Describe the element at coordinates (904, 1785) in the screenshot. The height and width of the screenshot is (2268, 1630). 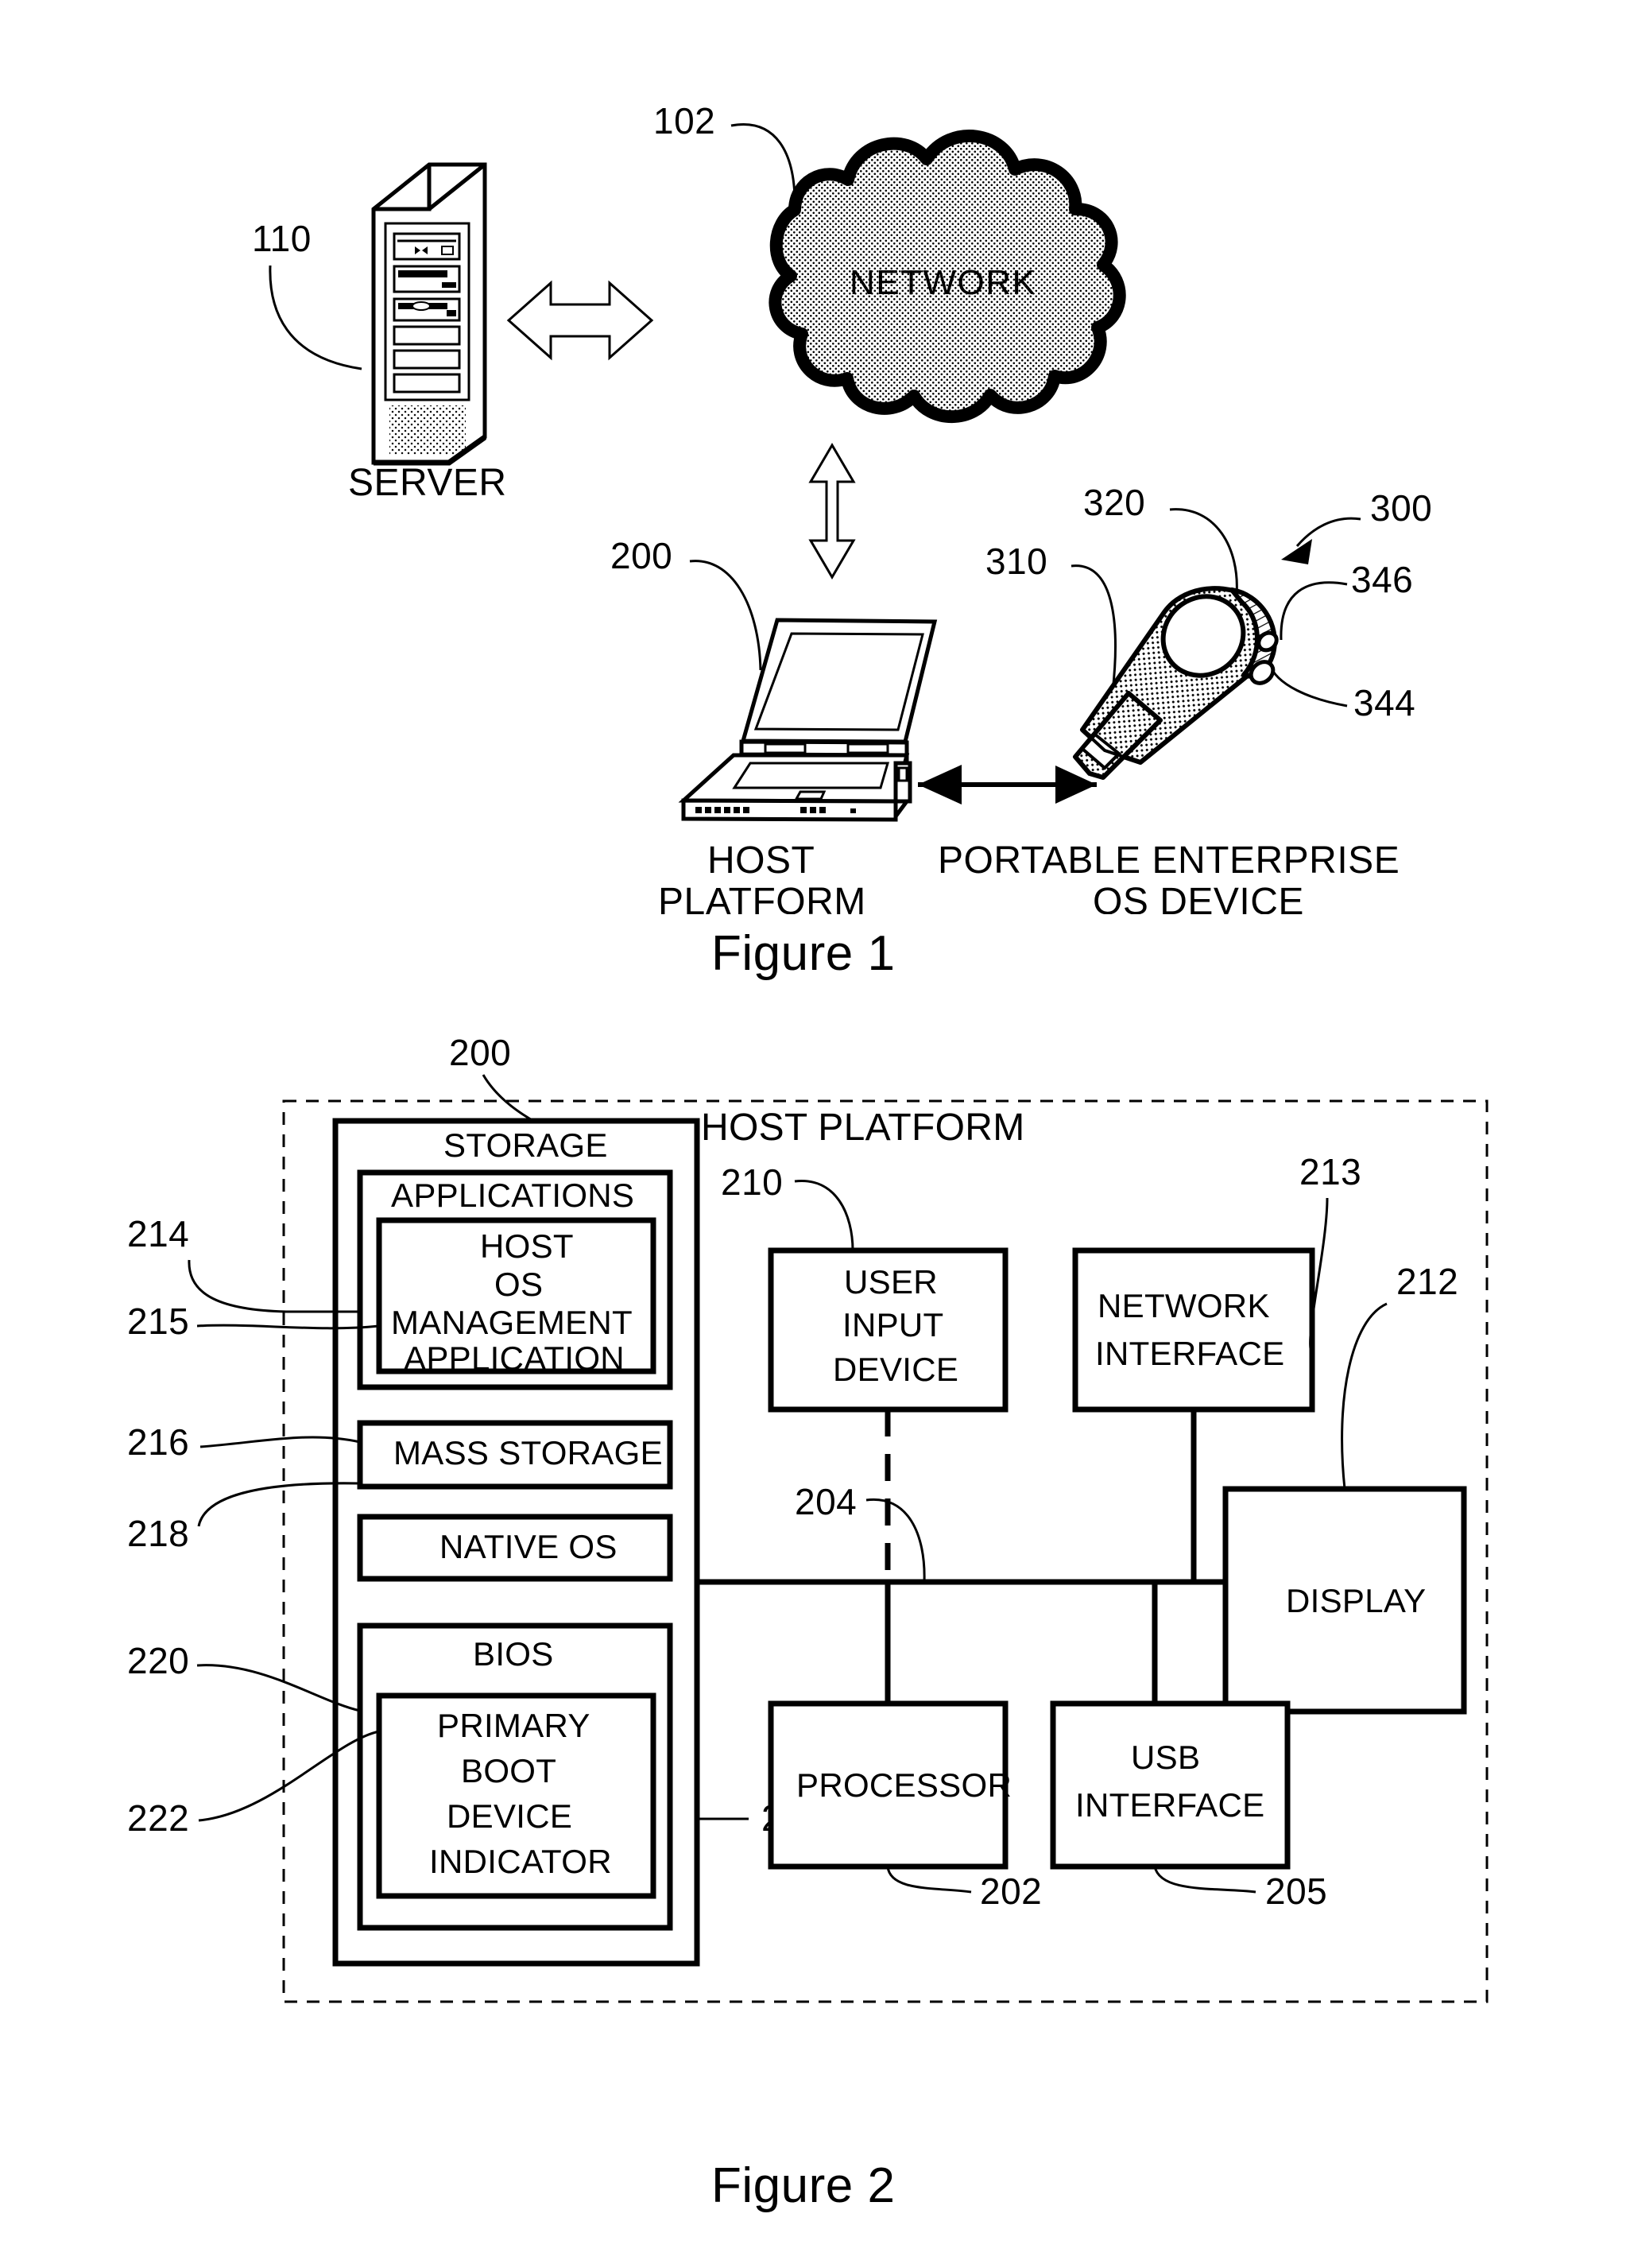
I see `processor-label: PROCESSOR` at that location.